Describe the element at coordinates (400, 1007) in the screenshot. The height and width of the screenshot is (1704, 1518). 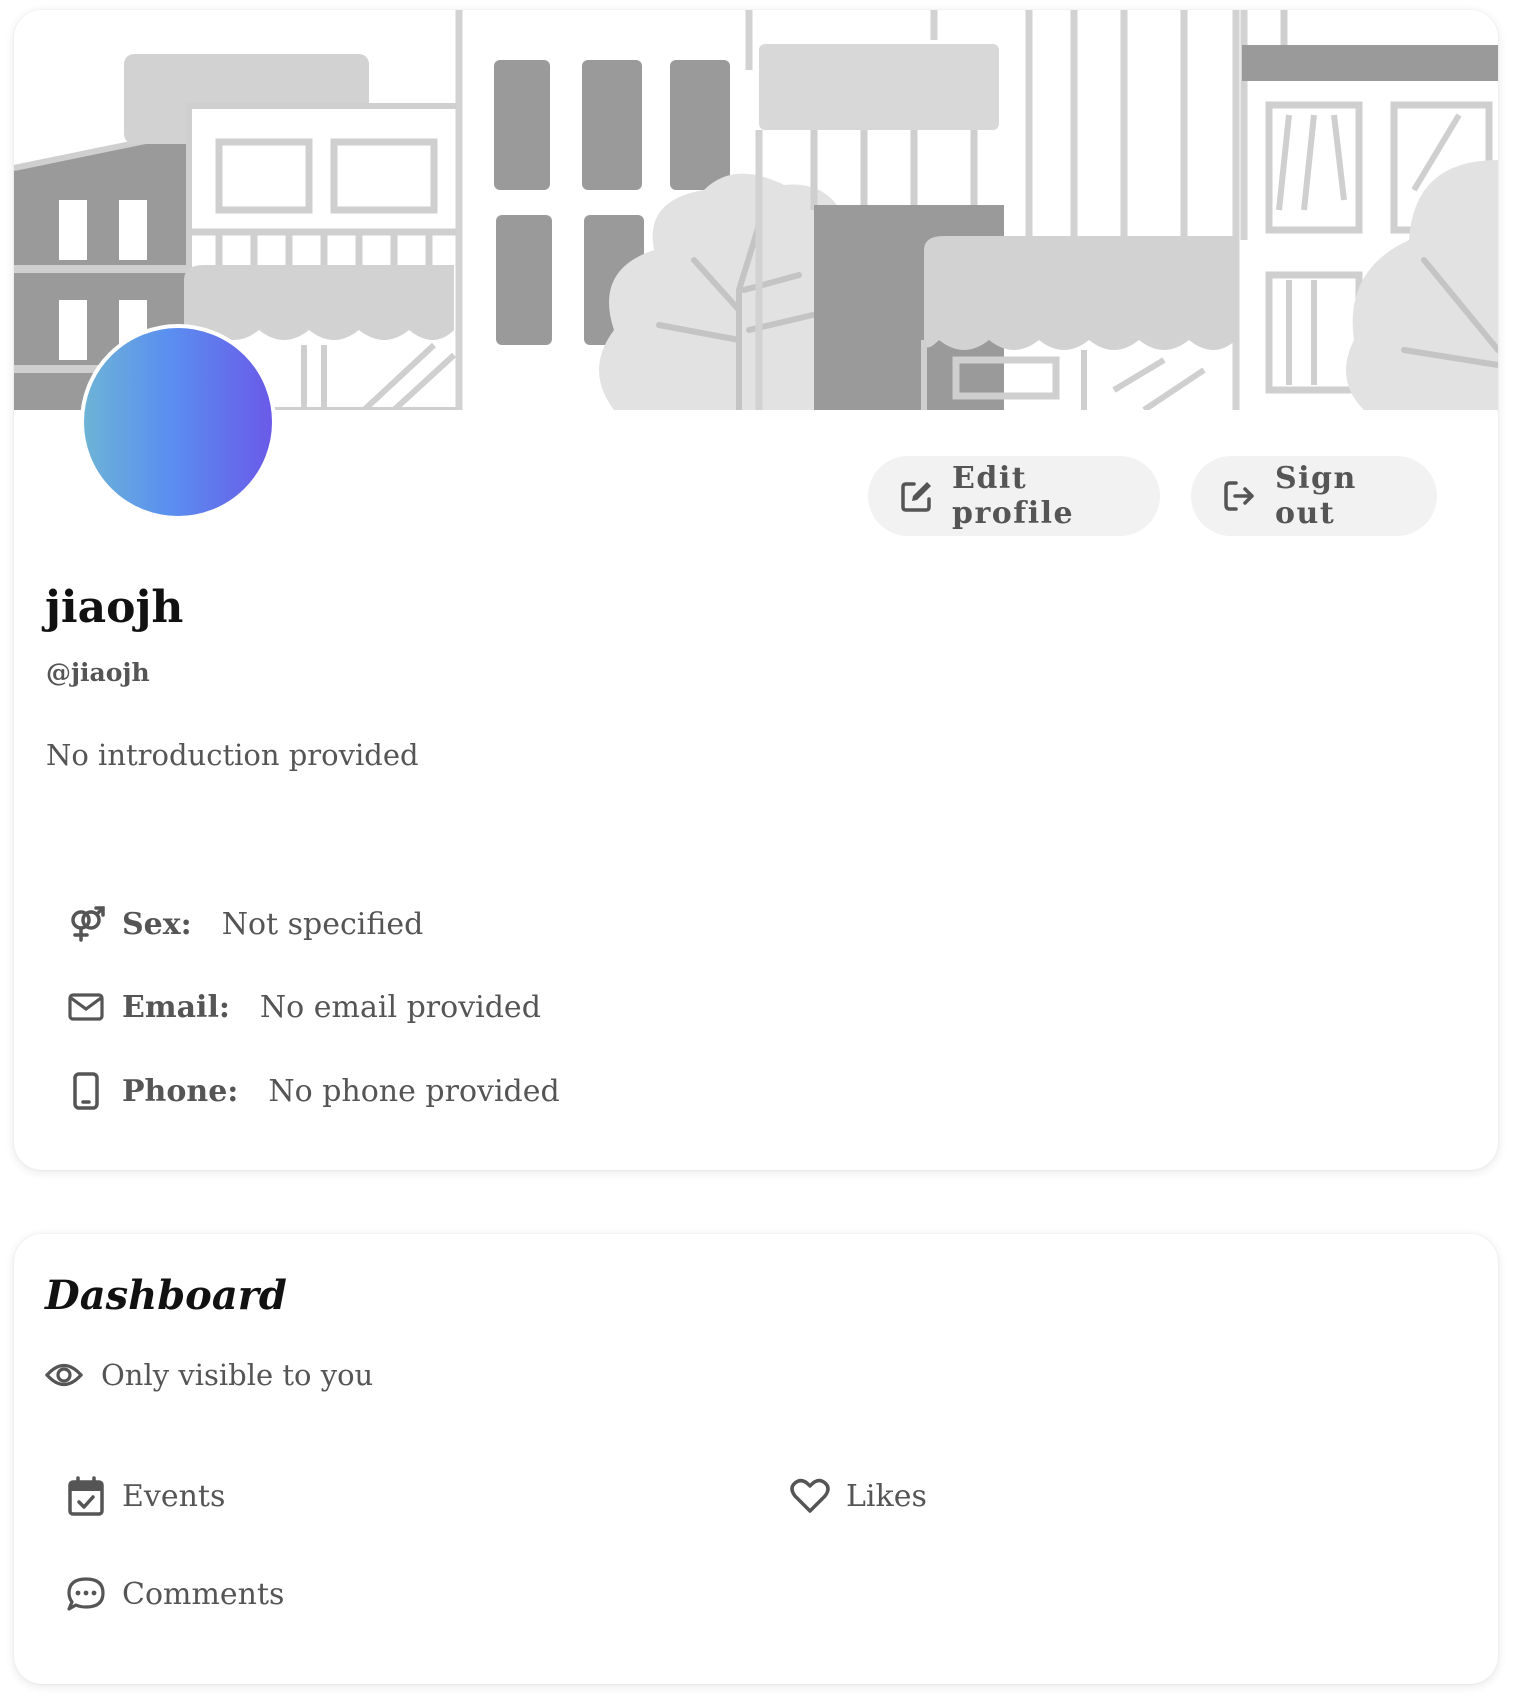
I see `email-value: No email provided` at that location.